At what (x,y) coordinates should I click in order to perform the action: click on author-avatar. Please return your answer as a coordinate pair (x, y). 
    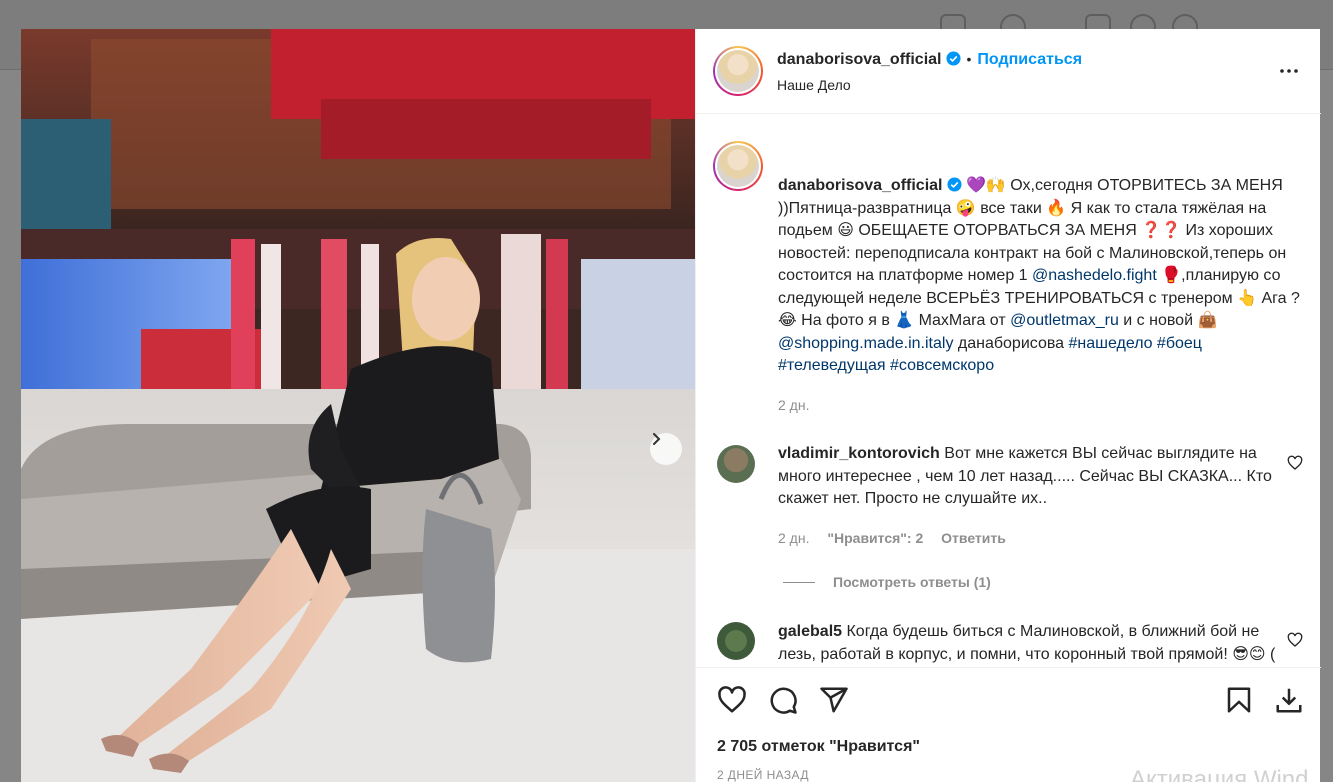
    Looking at the image, I should click on (738, 71).